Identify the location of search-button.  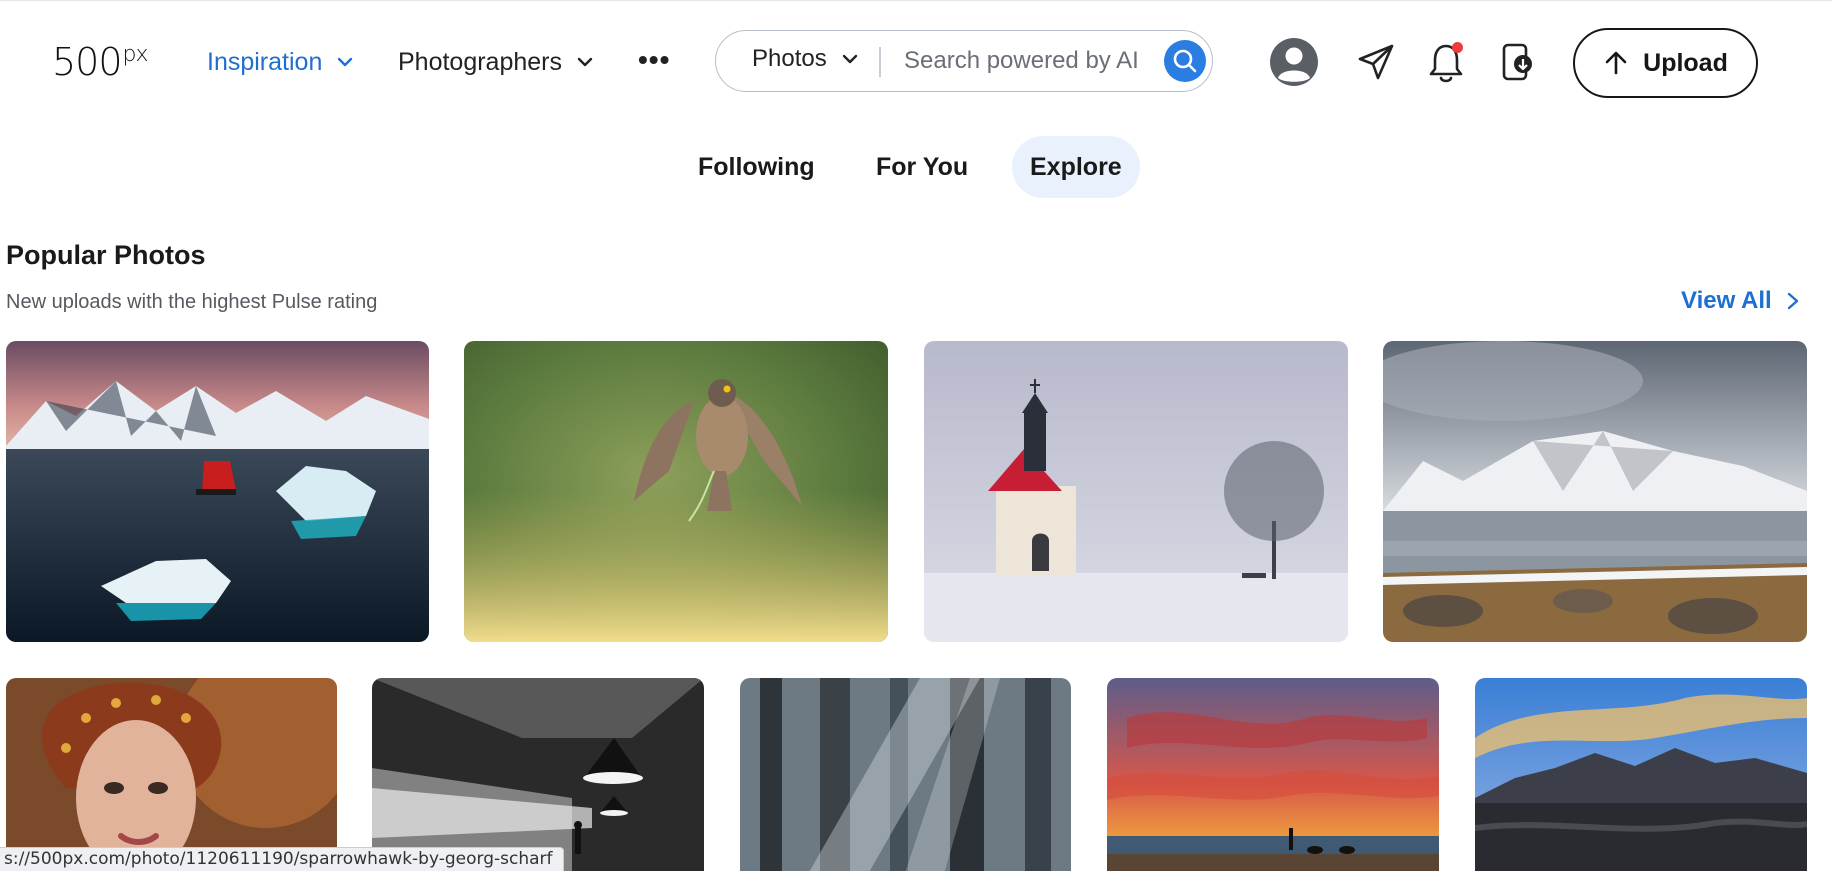
(1185, 61).